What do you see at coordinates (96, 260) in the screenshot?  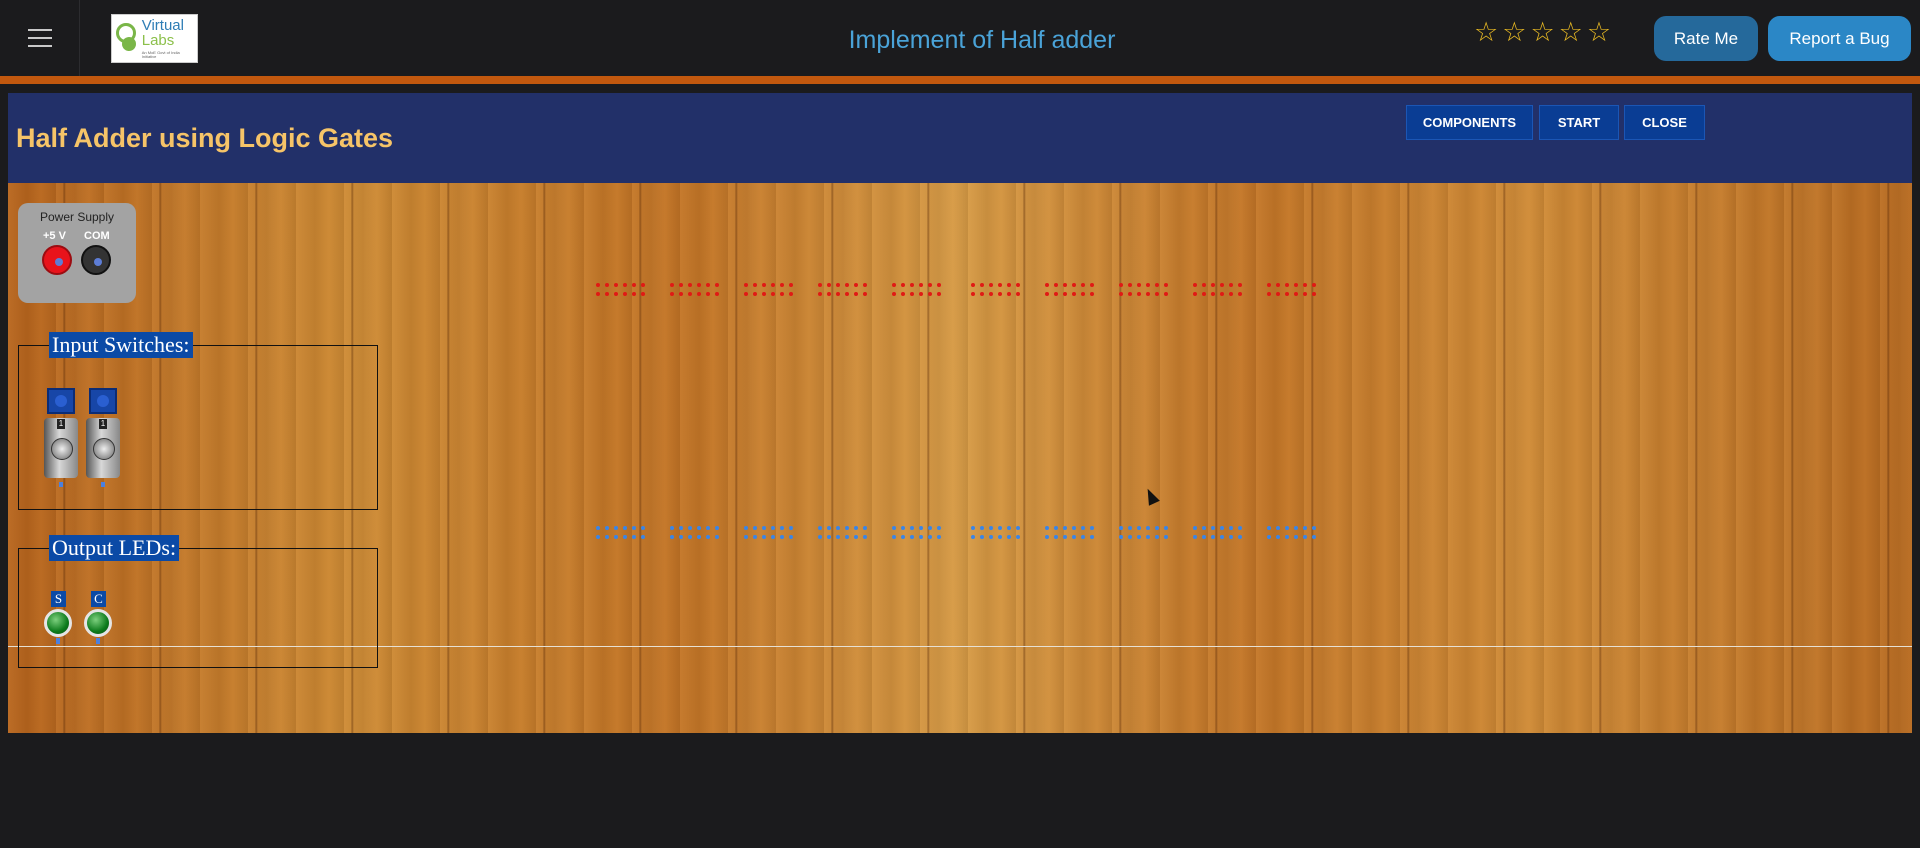 I see `com-terminal` at bounding box center [96, 260].